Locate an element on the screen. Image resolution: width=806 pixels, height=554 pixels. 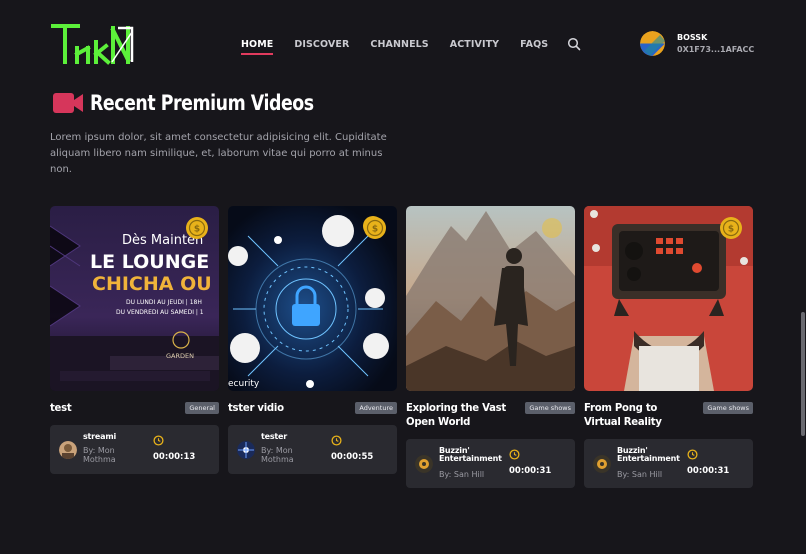
svg-text: DU LUNDI AU JEUDI | 18H is located at coordinates (164, 302).